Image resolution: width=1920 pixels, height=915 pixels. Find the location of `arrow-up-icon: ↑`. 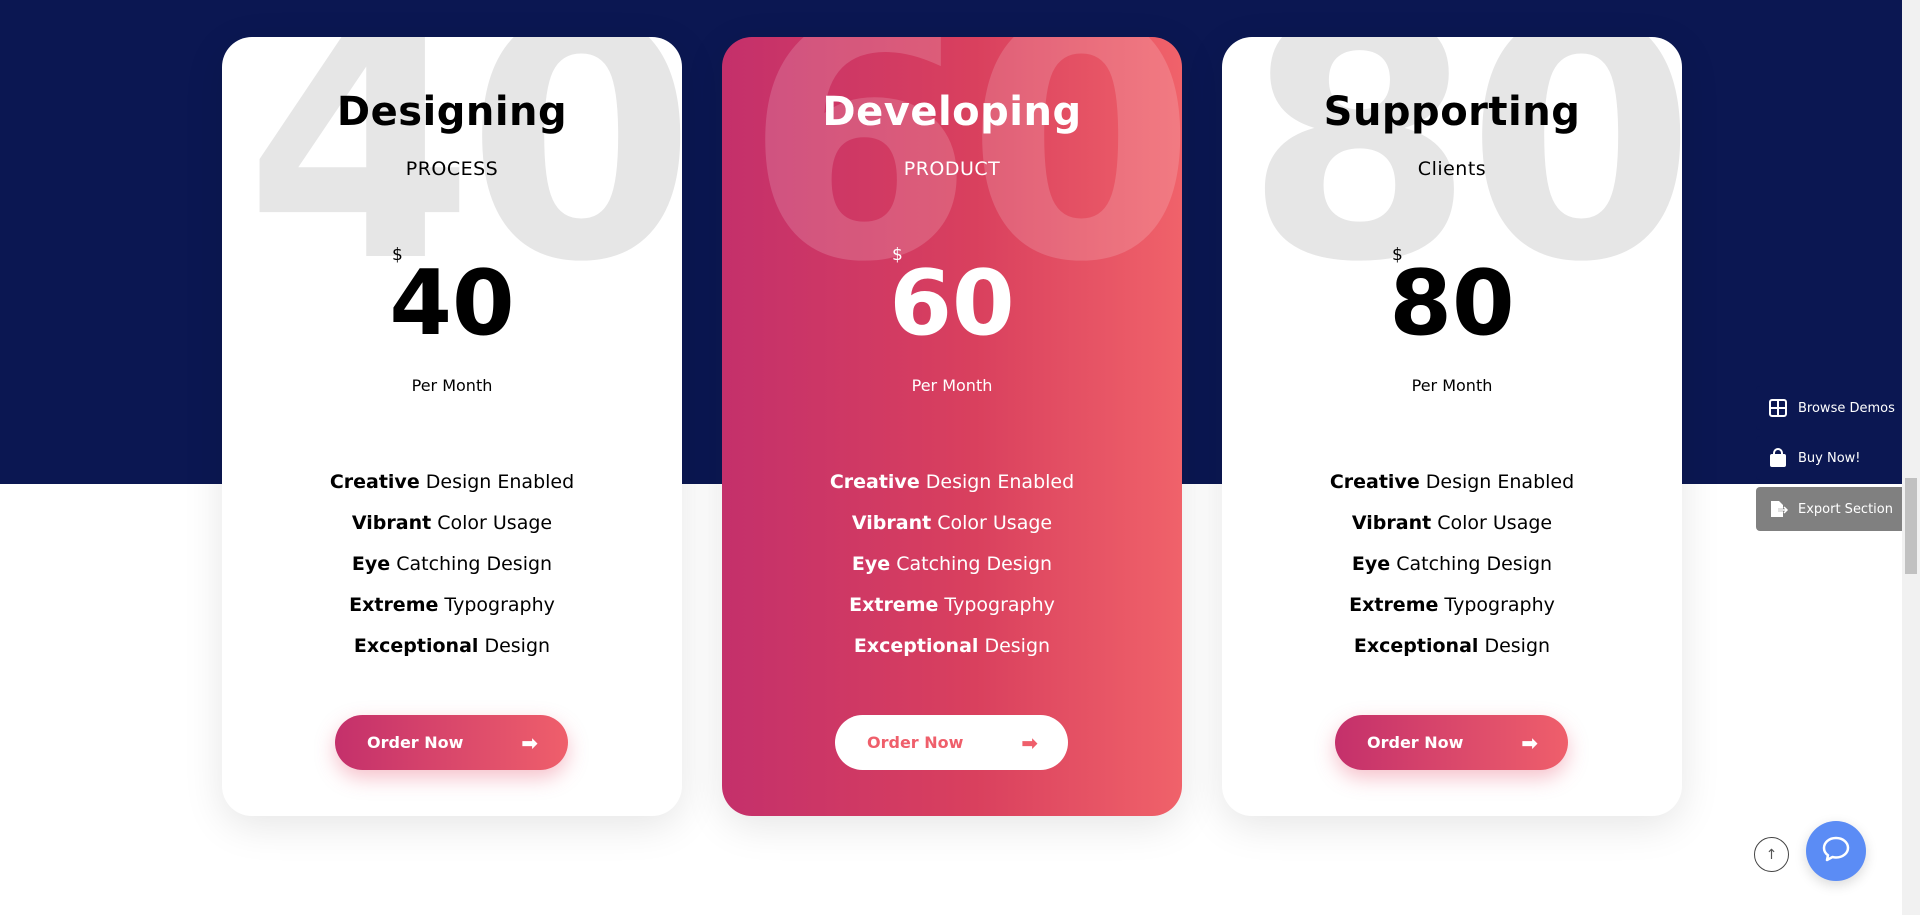

arrow-up-icon: ↑ is located at coordinates (1771, 854).